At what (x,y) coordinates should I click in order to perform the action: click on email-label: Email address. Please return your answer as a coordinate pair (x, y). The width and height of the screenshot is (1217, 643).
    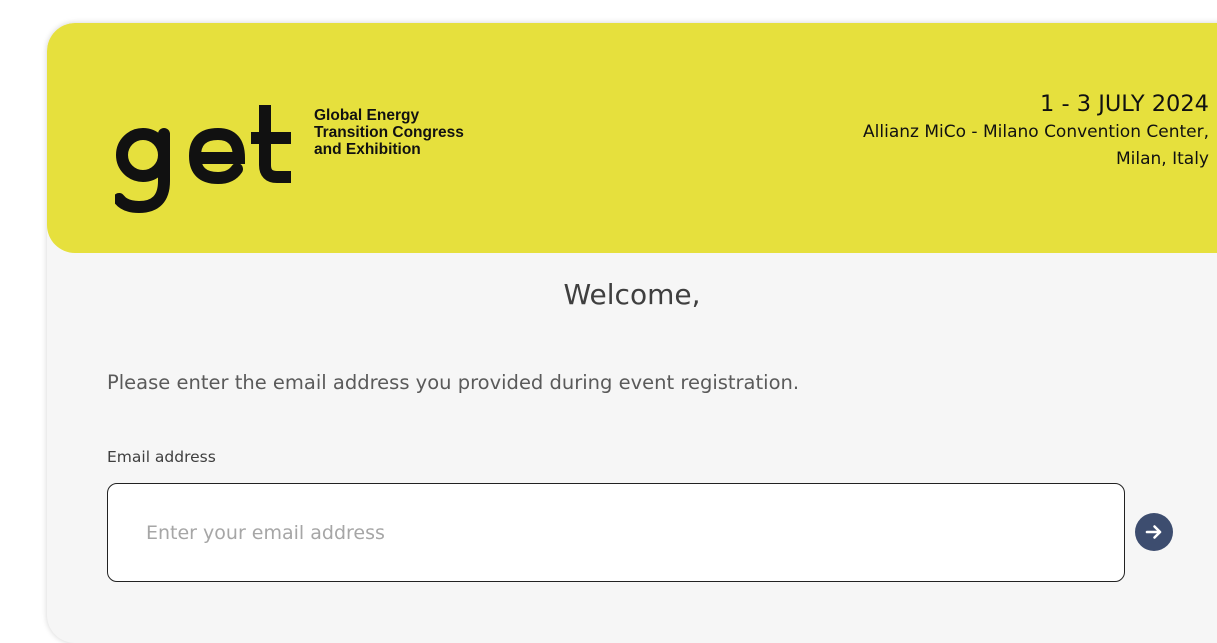
    Looking at the image, I should click on (161, 457).